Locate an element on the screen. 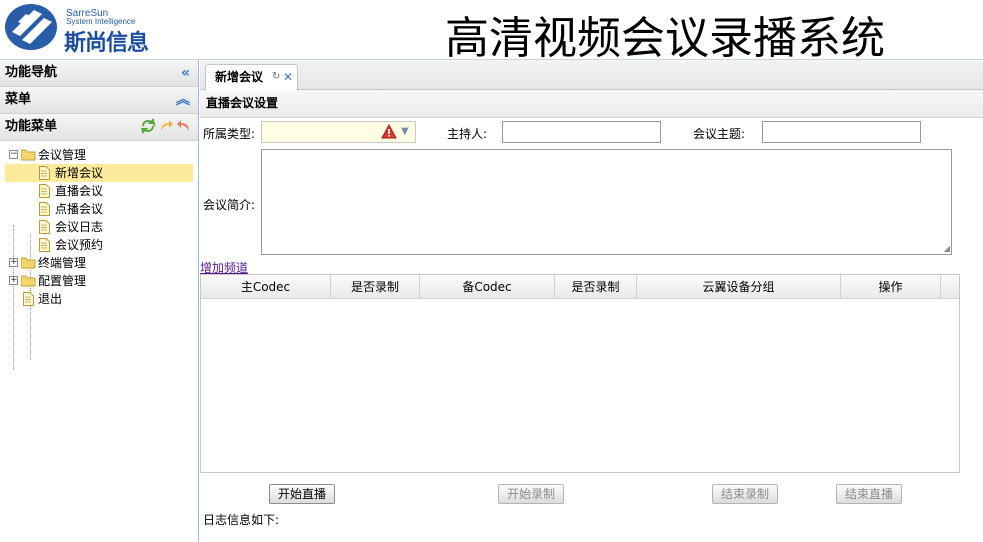 The height and width of the screenshot is (542, 983). tree-item-label: 退出 is located at coordinates (50, 299).